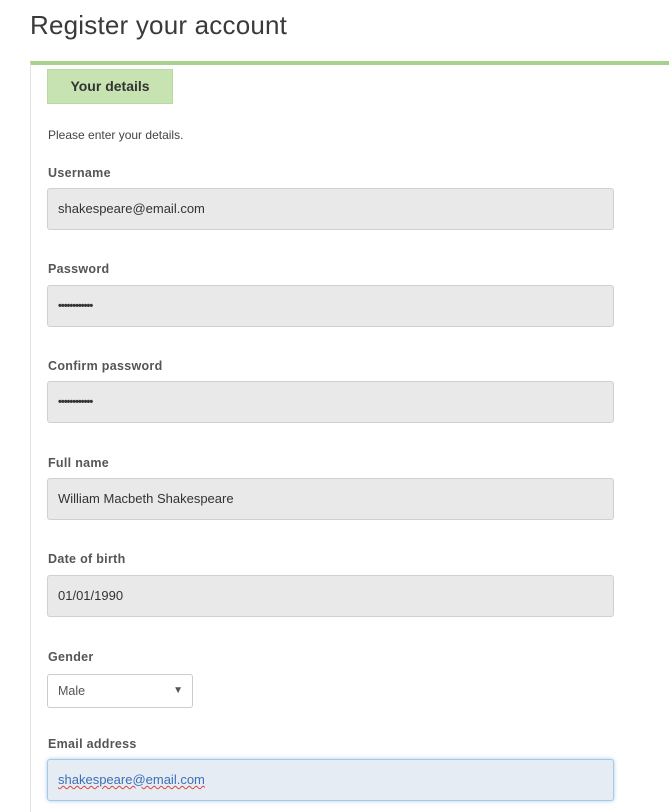 Image resolution: width=669 pixels, height=812 pixels. What do you see at coordinates (330, 306) in the screenshot?
I see `password-field: ••••••••••••` at bounding box center [330, 306].